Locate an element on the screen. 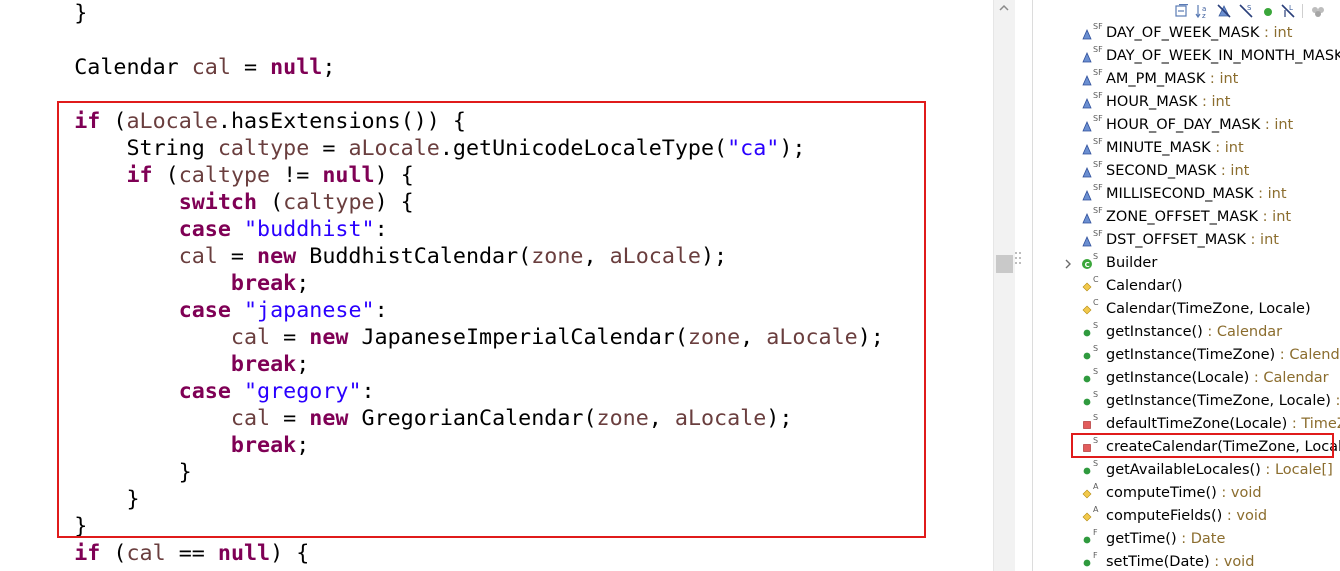 The width and height of the screenshot is (1340, 571). svg-text: C is located at coordinates (1087, 265).